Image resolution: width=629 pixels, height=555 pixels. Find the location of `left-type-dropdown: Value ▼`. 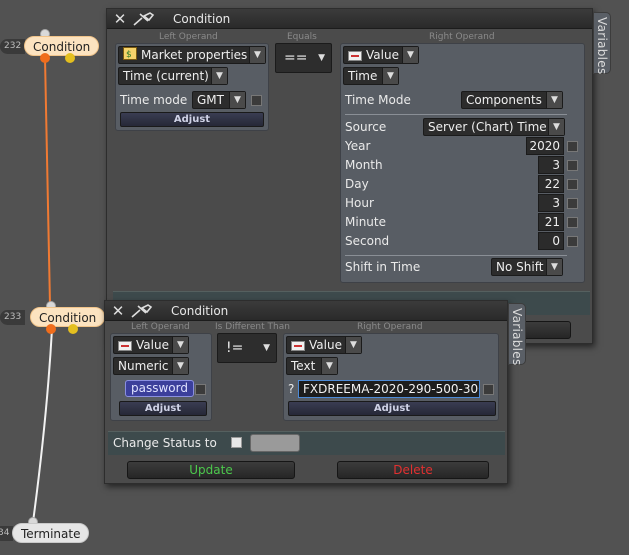

left-type-dropdown: Value ▼ is located at coordinates (151, 345).